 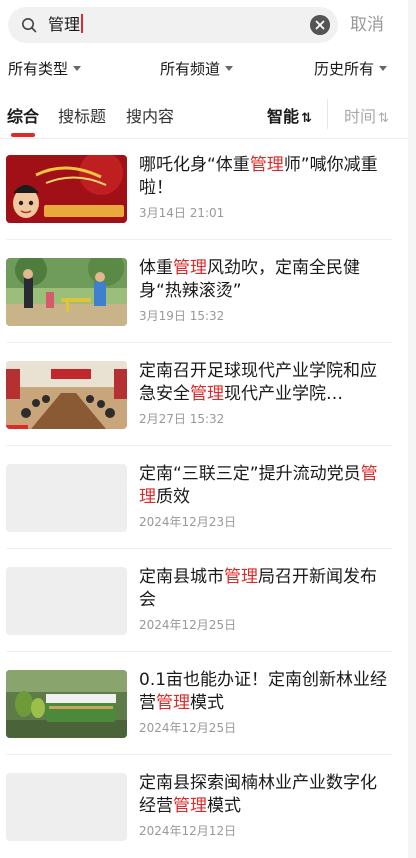 What do you see at coordinates (412, 429) in the screenshot?
I see `scroll-edge` at bounding box center [412, 429].